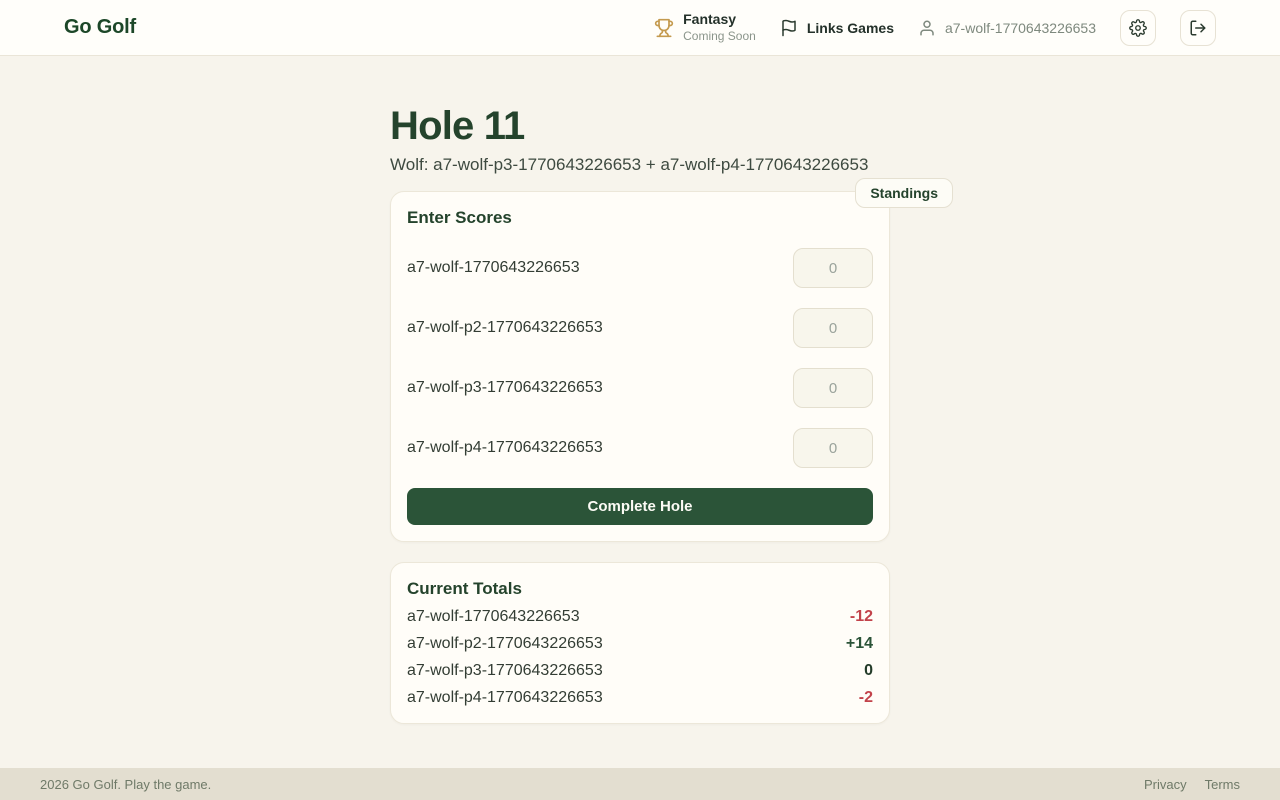  I want to click on gear-icon, so click(1138, 27).